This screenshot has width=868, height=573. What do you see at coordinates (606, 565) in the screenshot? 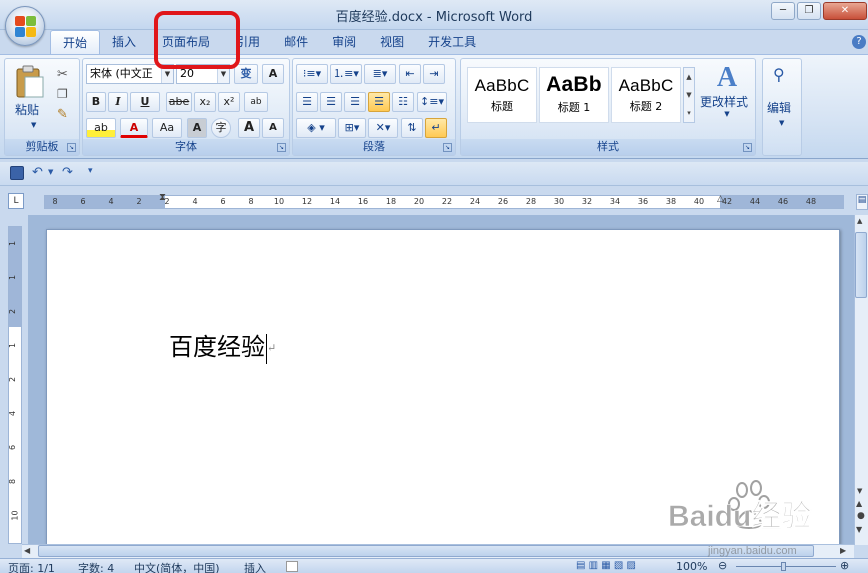
I see `view-buttons: ▤ ▥ ▦ ▧ ▨` at bounding box center [606, 565].